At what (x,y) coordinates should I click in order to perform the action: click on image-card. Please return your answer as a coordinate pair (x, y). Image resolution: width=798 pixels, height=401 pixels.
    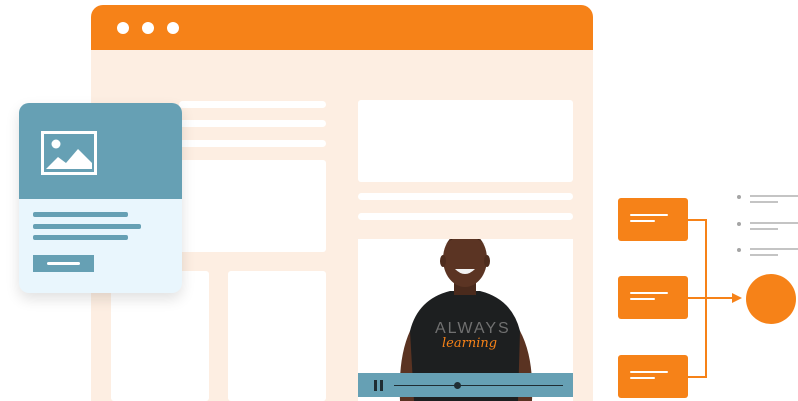
    Looking at the image, I should click on (100, 198).